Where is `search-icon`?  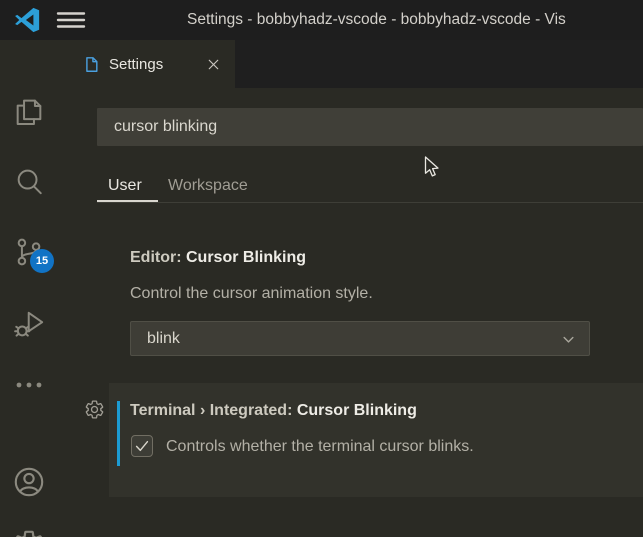 search-icon is located at coordinates (29, 182).